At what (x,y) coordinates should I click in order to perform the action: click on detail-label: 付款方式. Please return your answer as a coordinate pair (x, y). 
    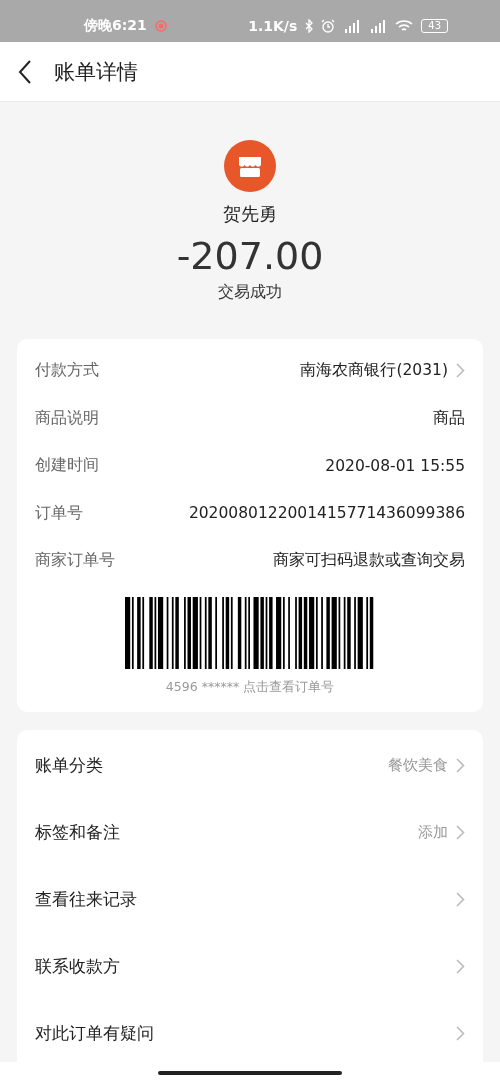
    Looking at the image, I should click on (67, 371).